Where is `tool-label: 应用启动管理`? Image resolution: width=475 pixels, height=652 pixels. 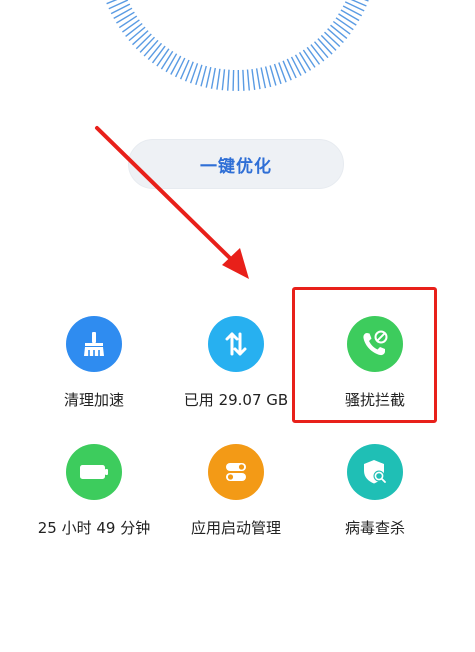 tool-label: 应用启动管理 is located at coordinates (235, 528).